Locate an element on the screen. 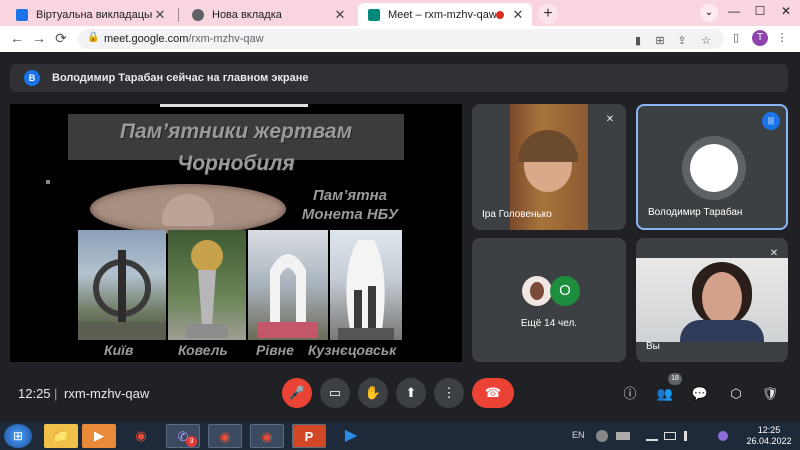  side-panel-icon: ▯ is located at coordinates (736, 37).